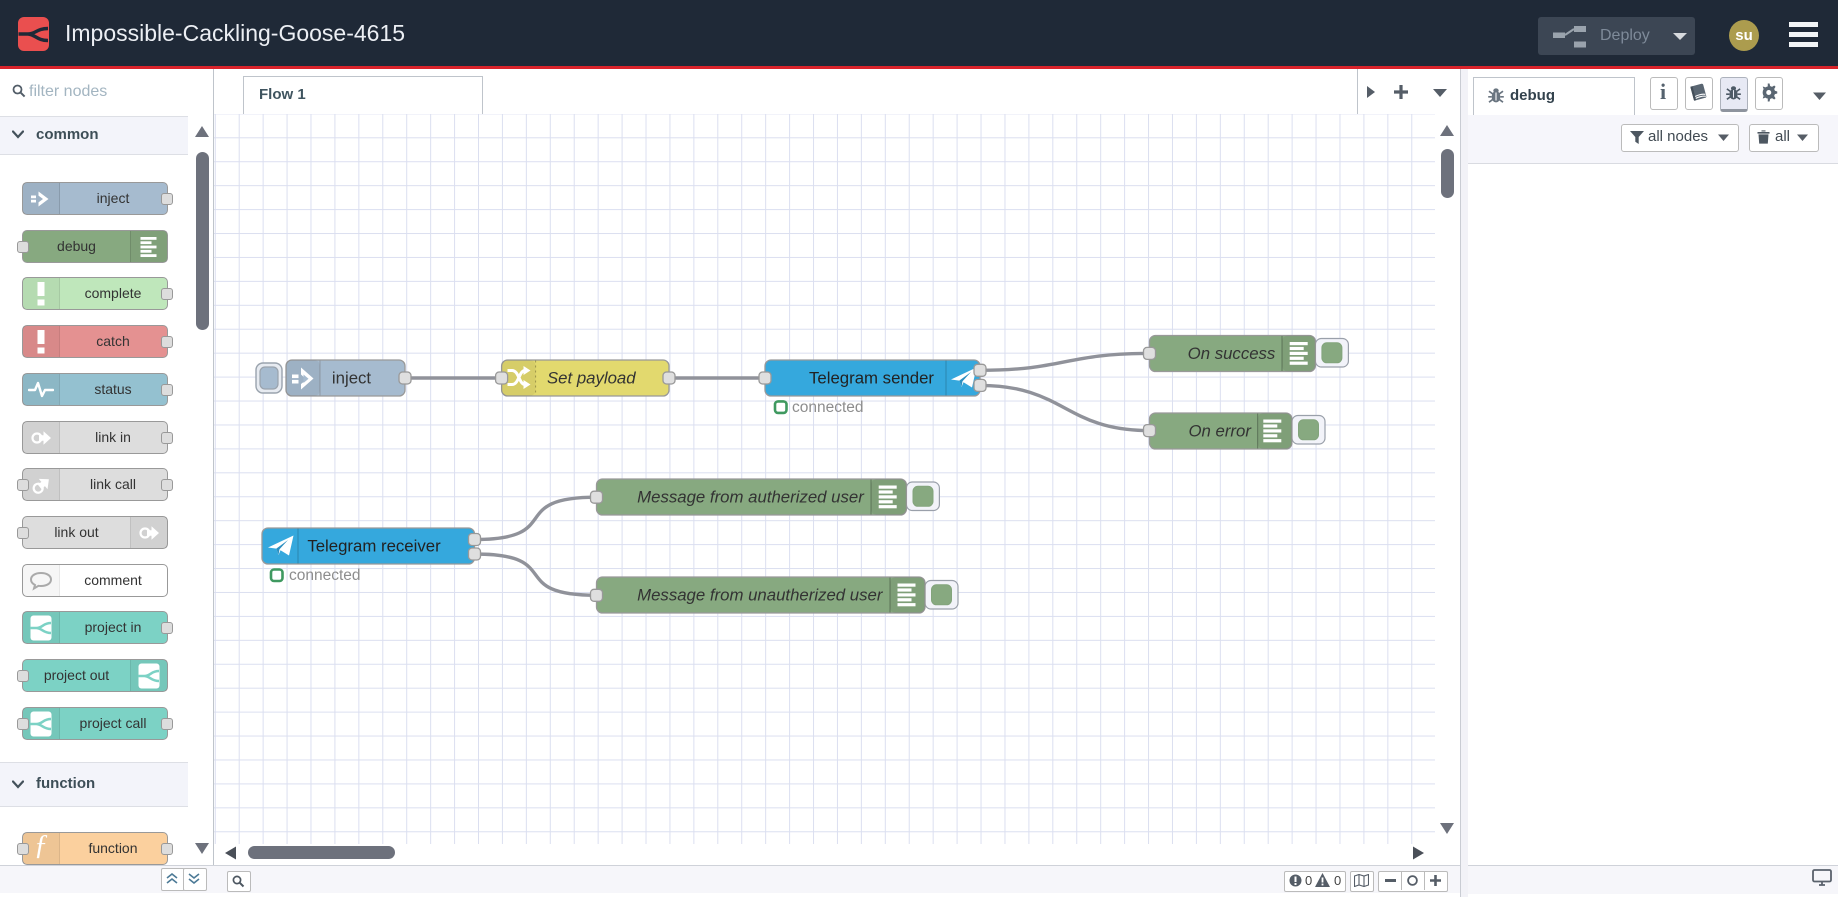 The image size is (1838, 897). I want to click on svg-text: inject, so click(352, 378).